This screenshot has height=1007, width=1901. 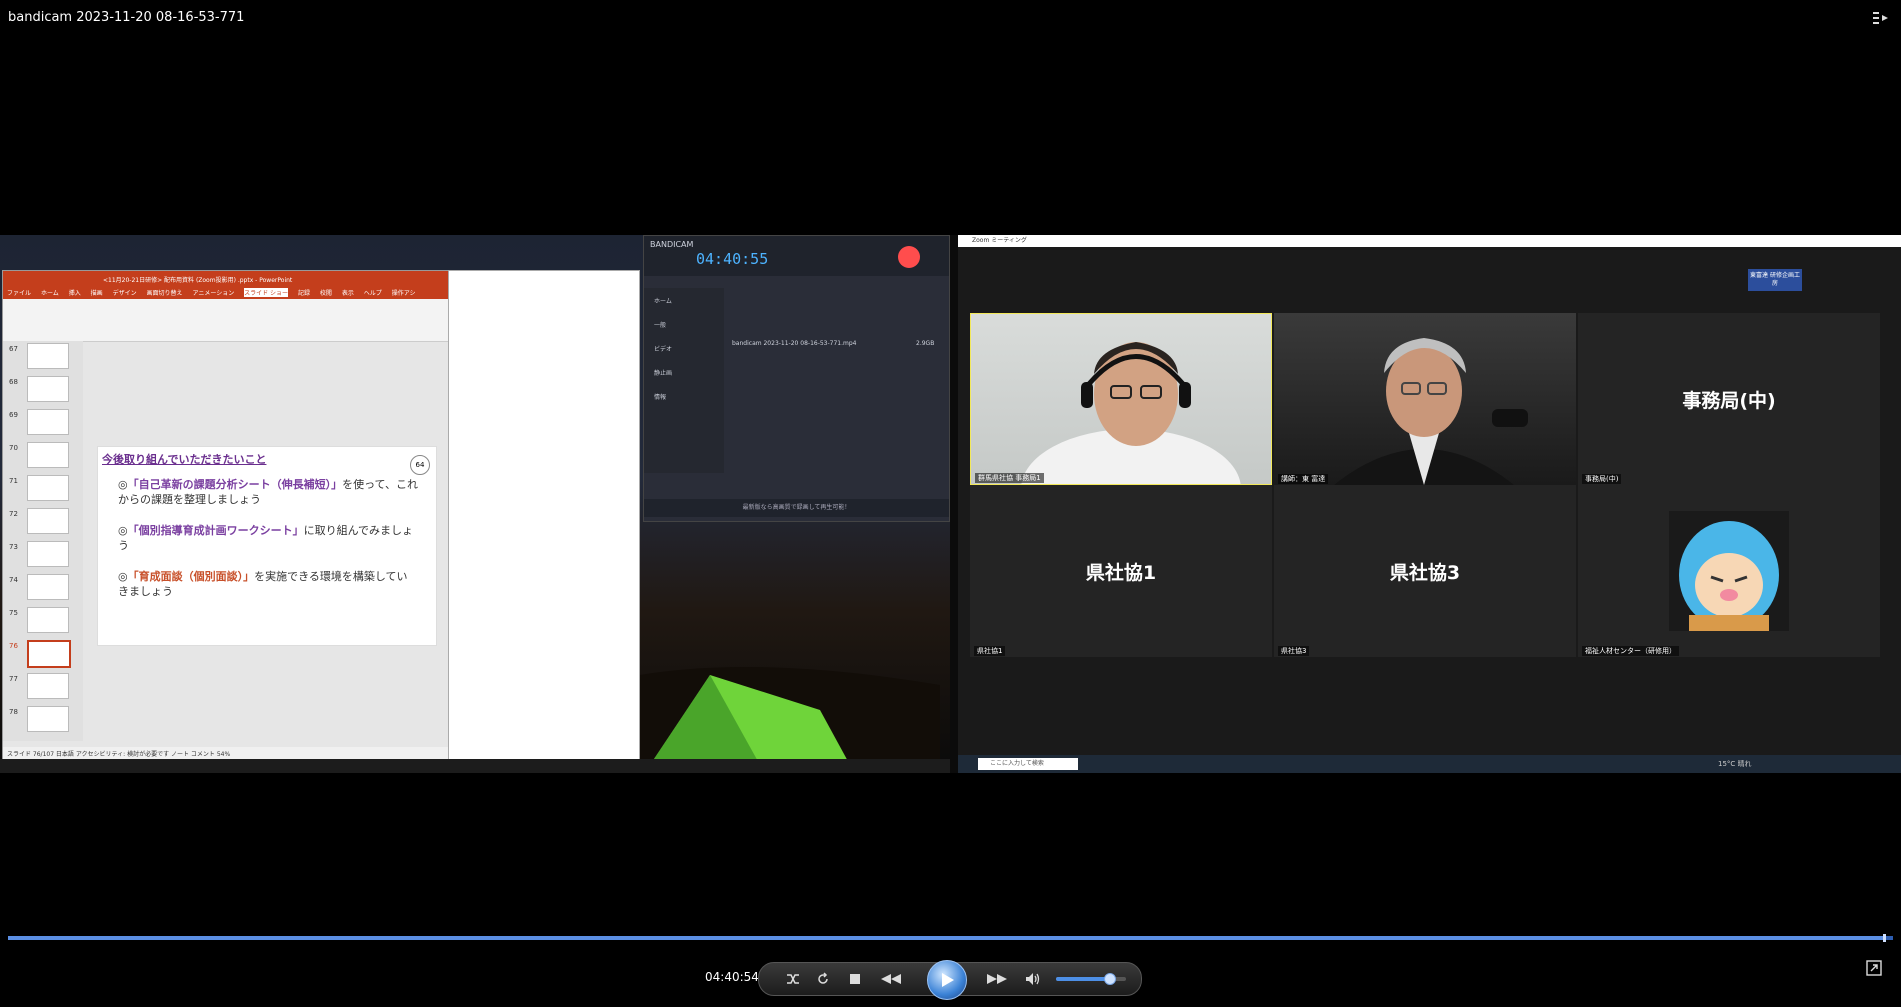 I want to click on rewind-icon, so click(x=891, y=979).